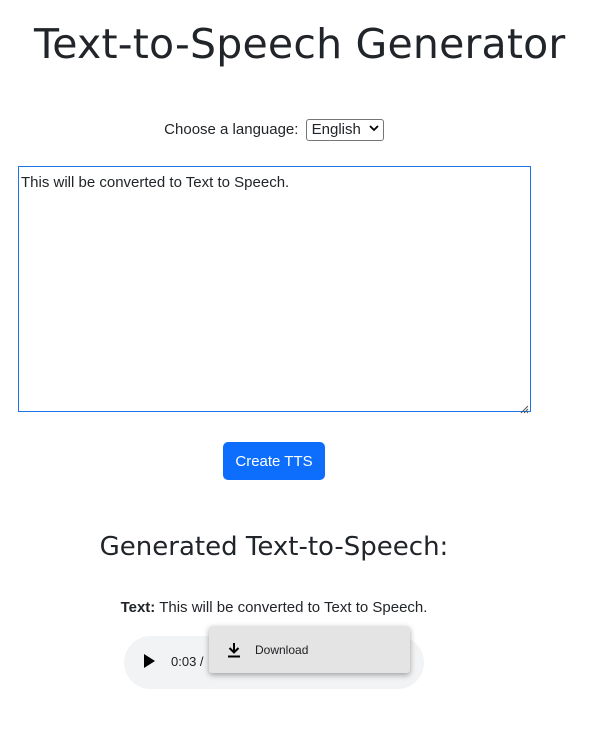 This screenshot has width=610, height=729. What do you see at coordinates (336, 130) in the screenshot?
I see `language-selected-value: English` at bounding box center [336, 130].